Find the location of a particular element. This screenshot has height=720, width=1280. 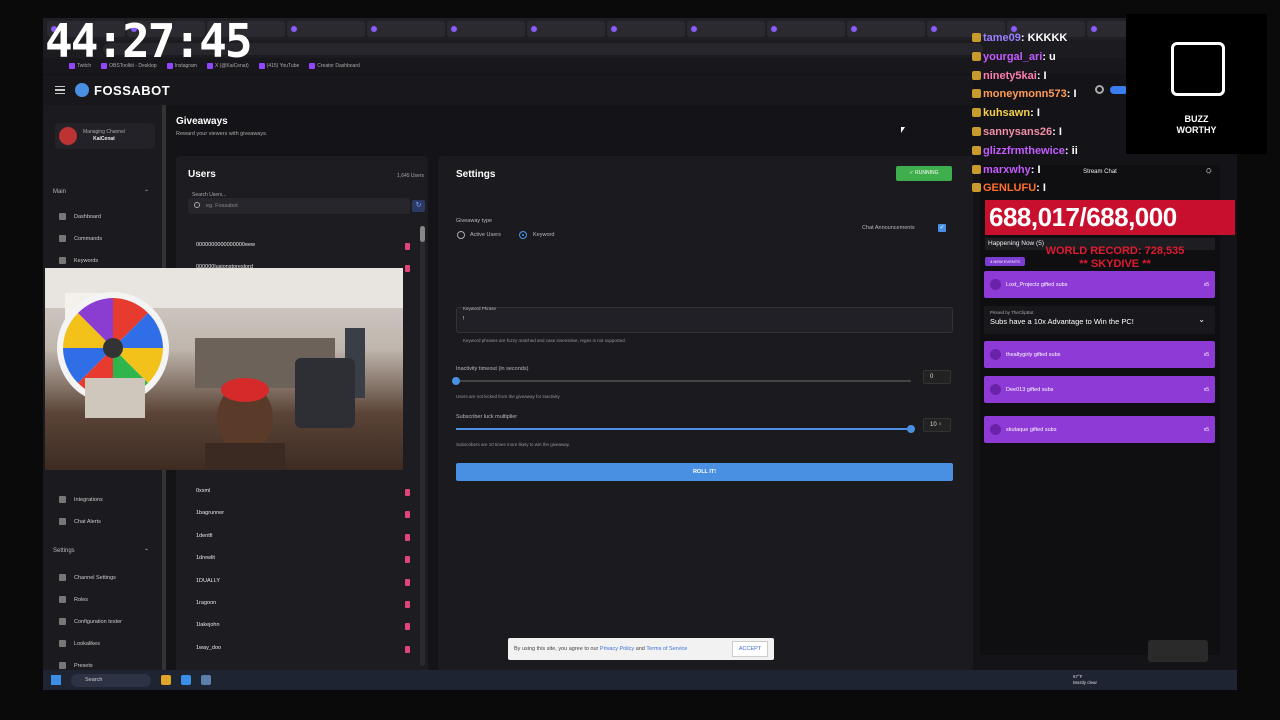

app-icon is located at coordinates (206, 680).